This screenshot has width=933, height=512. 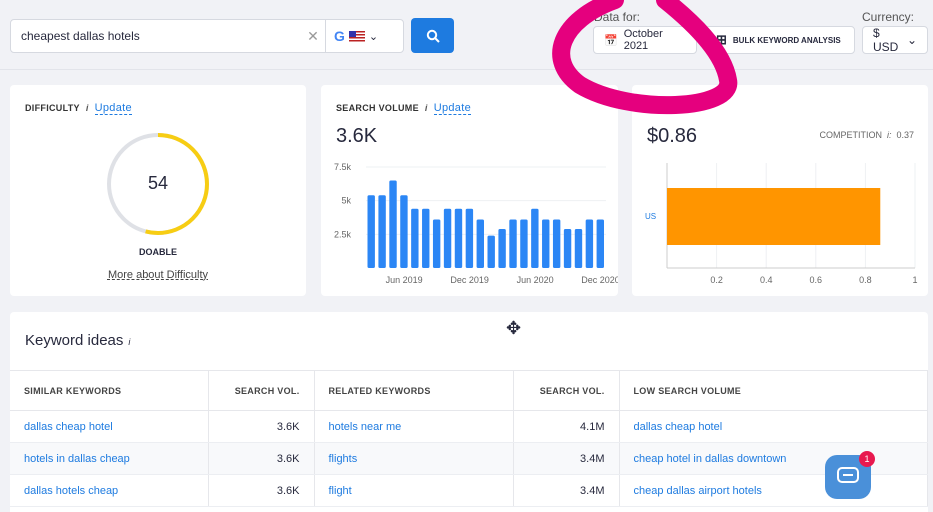 I want to click on competition-label: COMPETITION, so click(x=850, y=135).